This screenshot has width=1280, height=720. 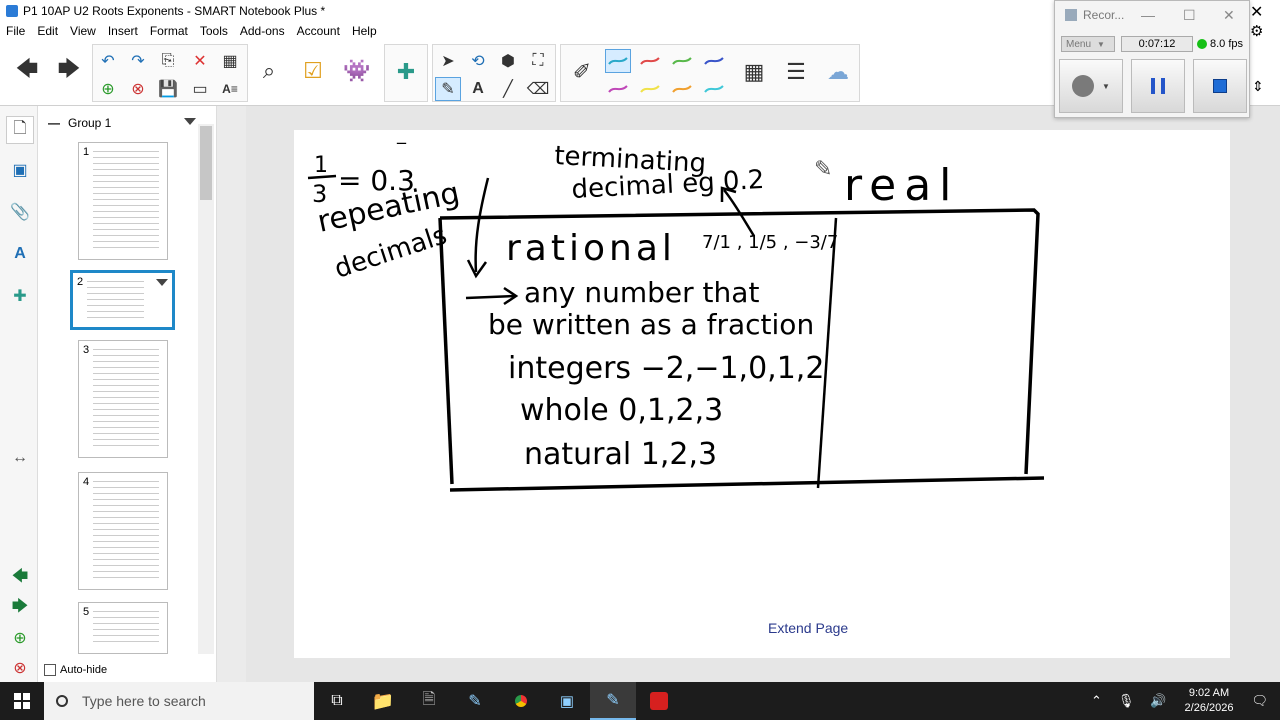 What do you see at coordinates (478, 61) in the screenshot?
I see `magic-pen-icon: ⟲` at bounding box center [478, 61].